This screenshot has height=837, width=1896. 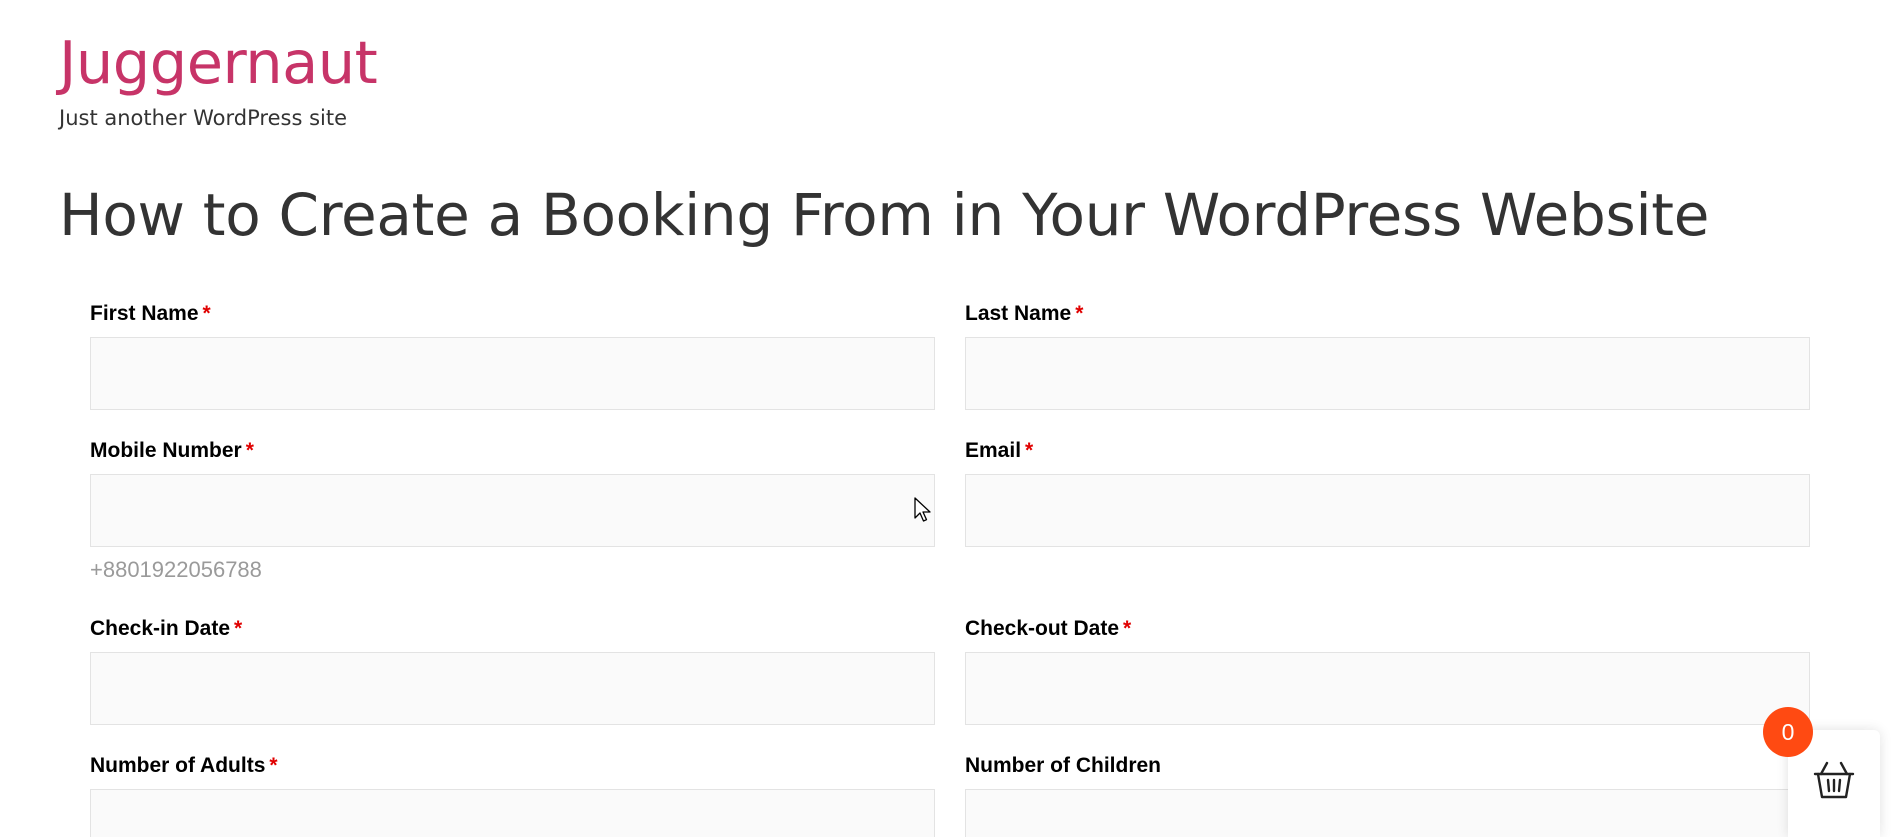 I want to click on check-in-input, so click(x=512, y=688).